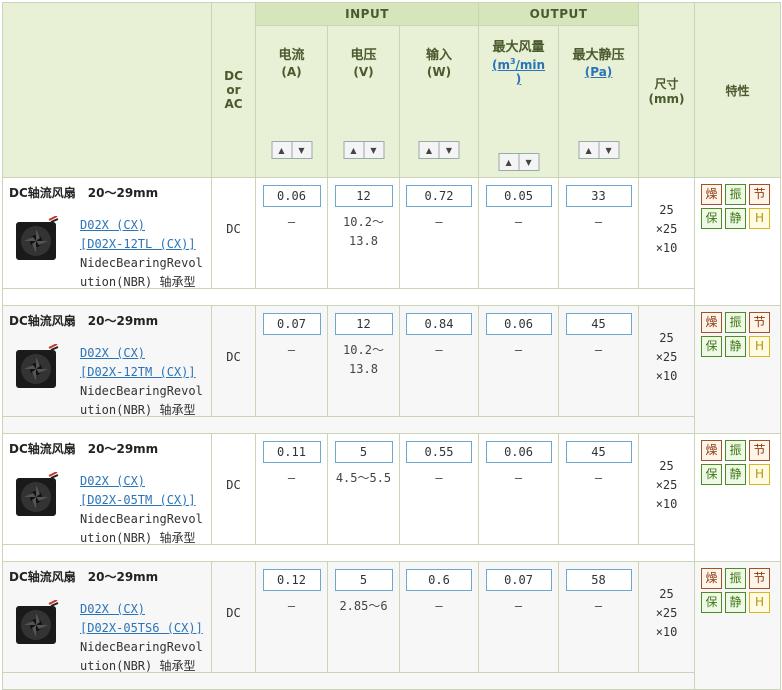 The height and width of the screenshot is (690, 782). I want to click on product-part-link: [D02X-12TL (CX)], so click(141, 244).